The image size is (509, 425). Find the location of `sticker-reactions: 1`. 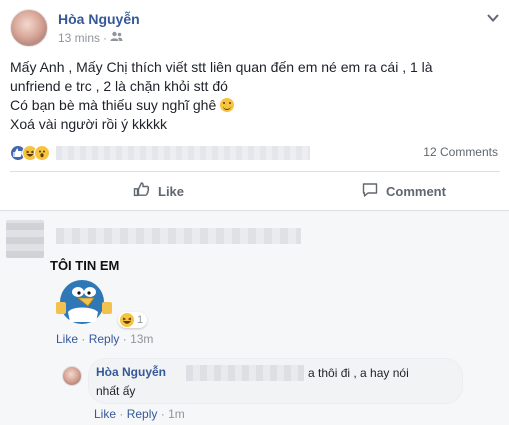

sticker-reactions: 1 is located at coordinates (133, 320).